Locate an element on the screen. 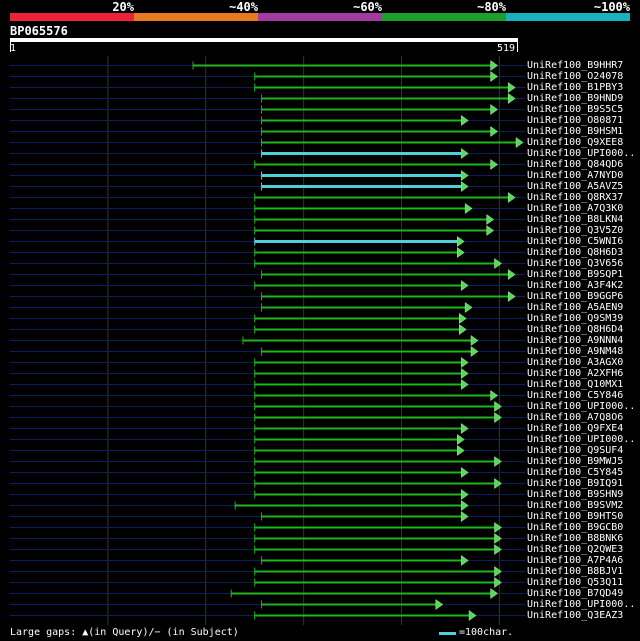  hit-label: UniRef100_Q9SUF4 is located at coordinates (575, 450).